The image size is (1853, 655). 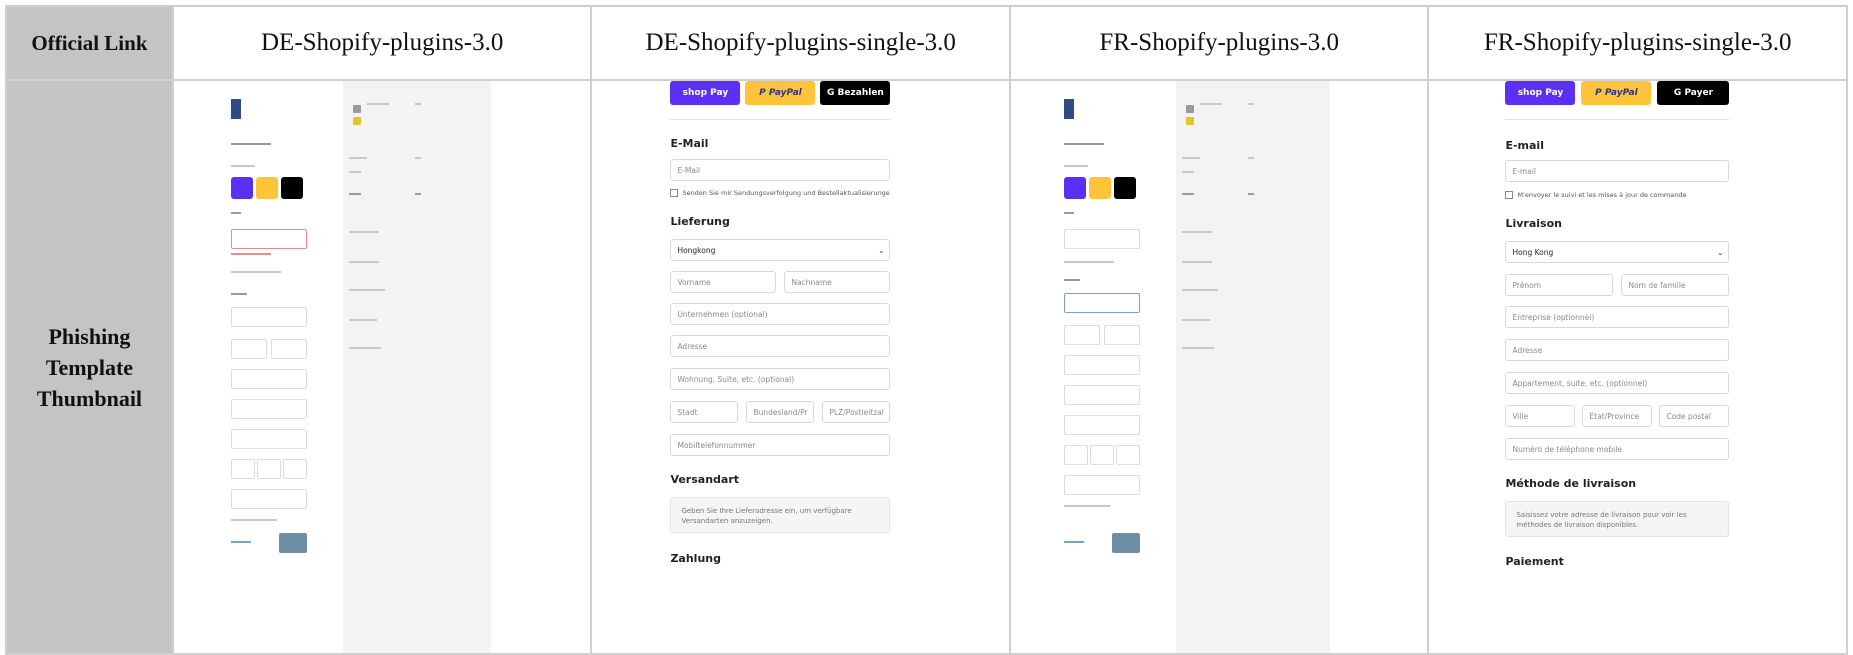 I want to click on zip-input: Code postal, so click(x=1694, y=416).